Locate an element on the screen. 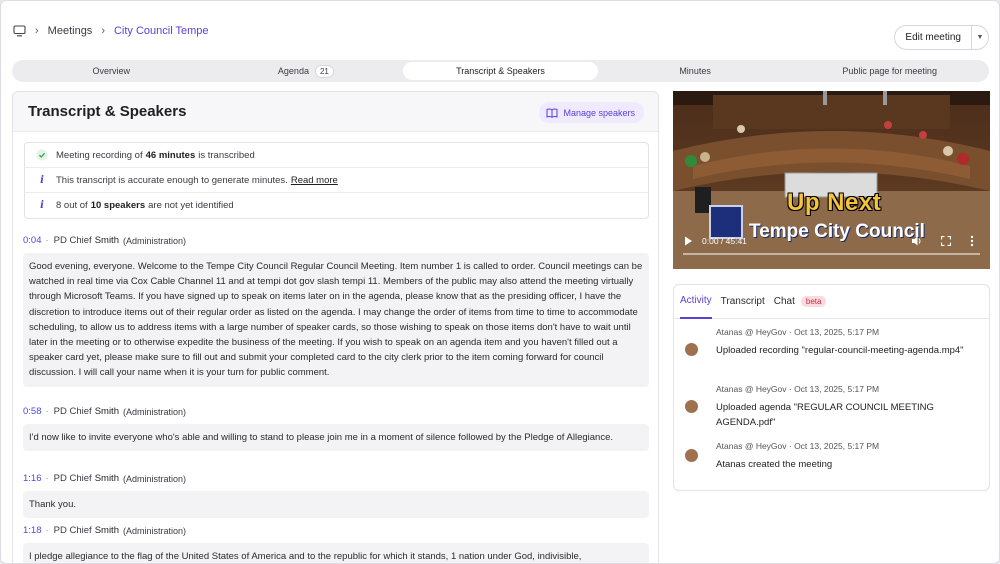 The image size is (1000, 564). read-more-link: Read more is located at coordinates (314, 180).